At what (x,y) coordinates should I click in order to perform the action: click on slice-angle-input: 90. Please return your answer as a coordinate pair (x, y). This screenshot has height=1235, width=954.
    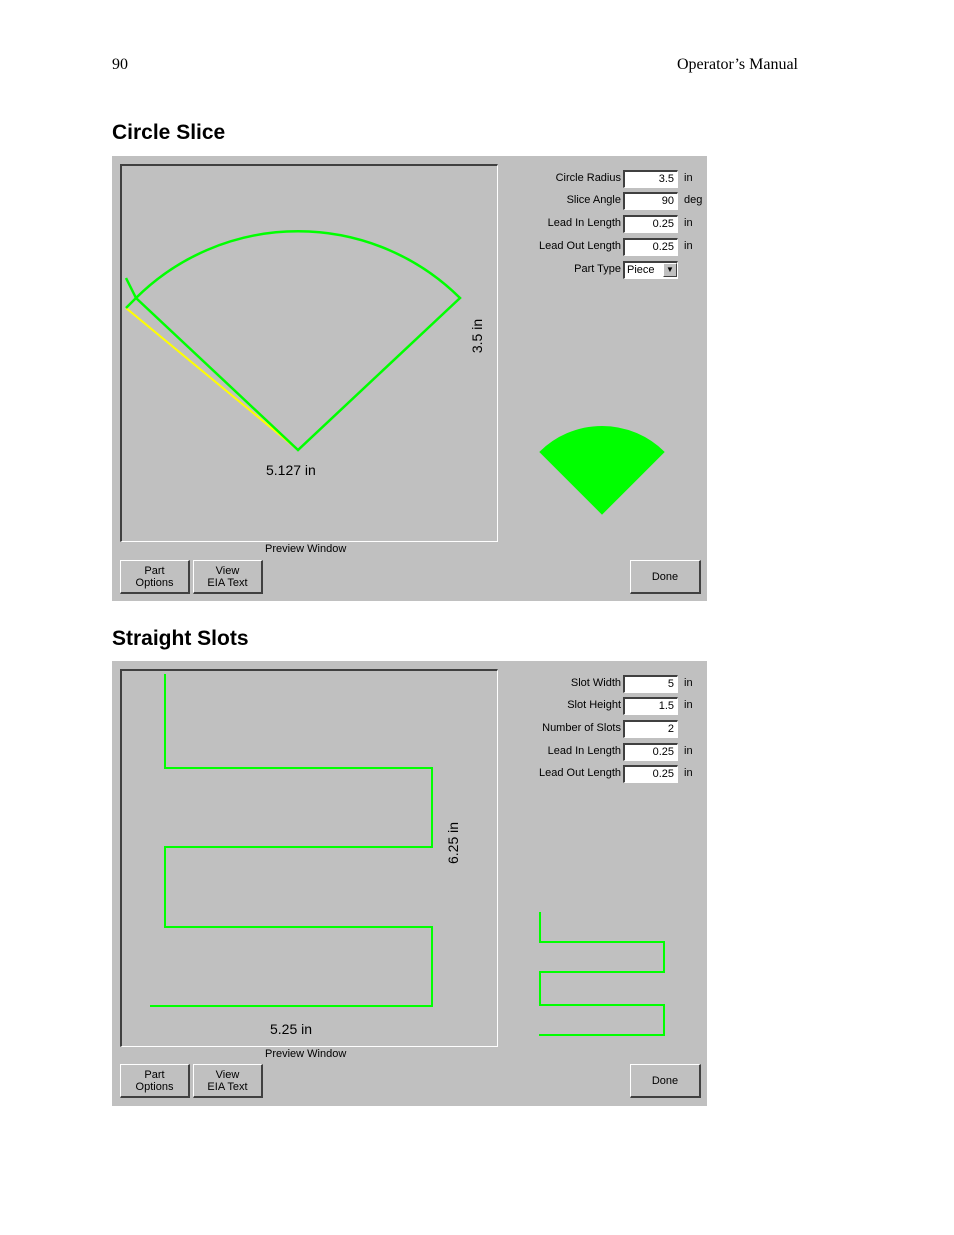
    Looking at the image, I should click on (650, 201).